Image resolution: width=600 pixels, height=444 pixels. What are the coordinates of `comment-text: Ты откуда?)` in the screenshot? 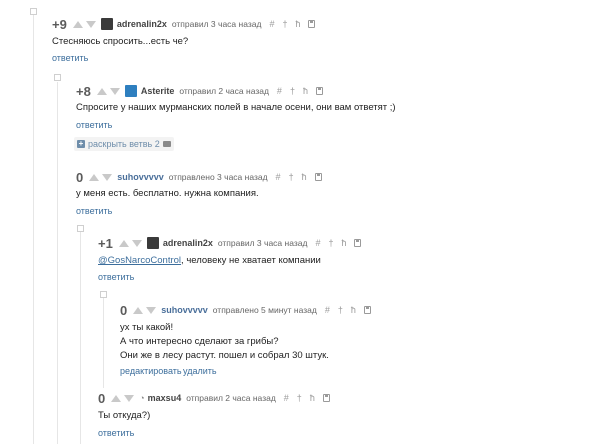 It's located at (124, 415).